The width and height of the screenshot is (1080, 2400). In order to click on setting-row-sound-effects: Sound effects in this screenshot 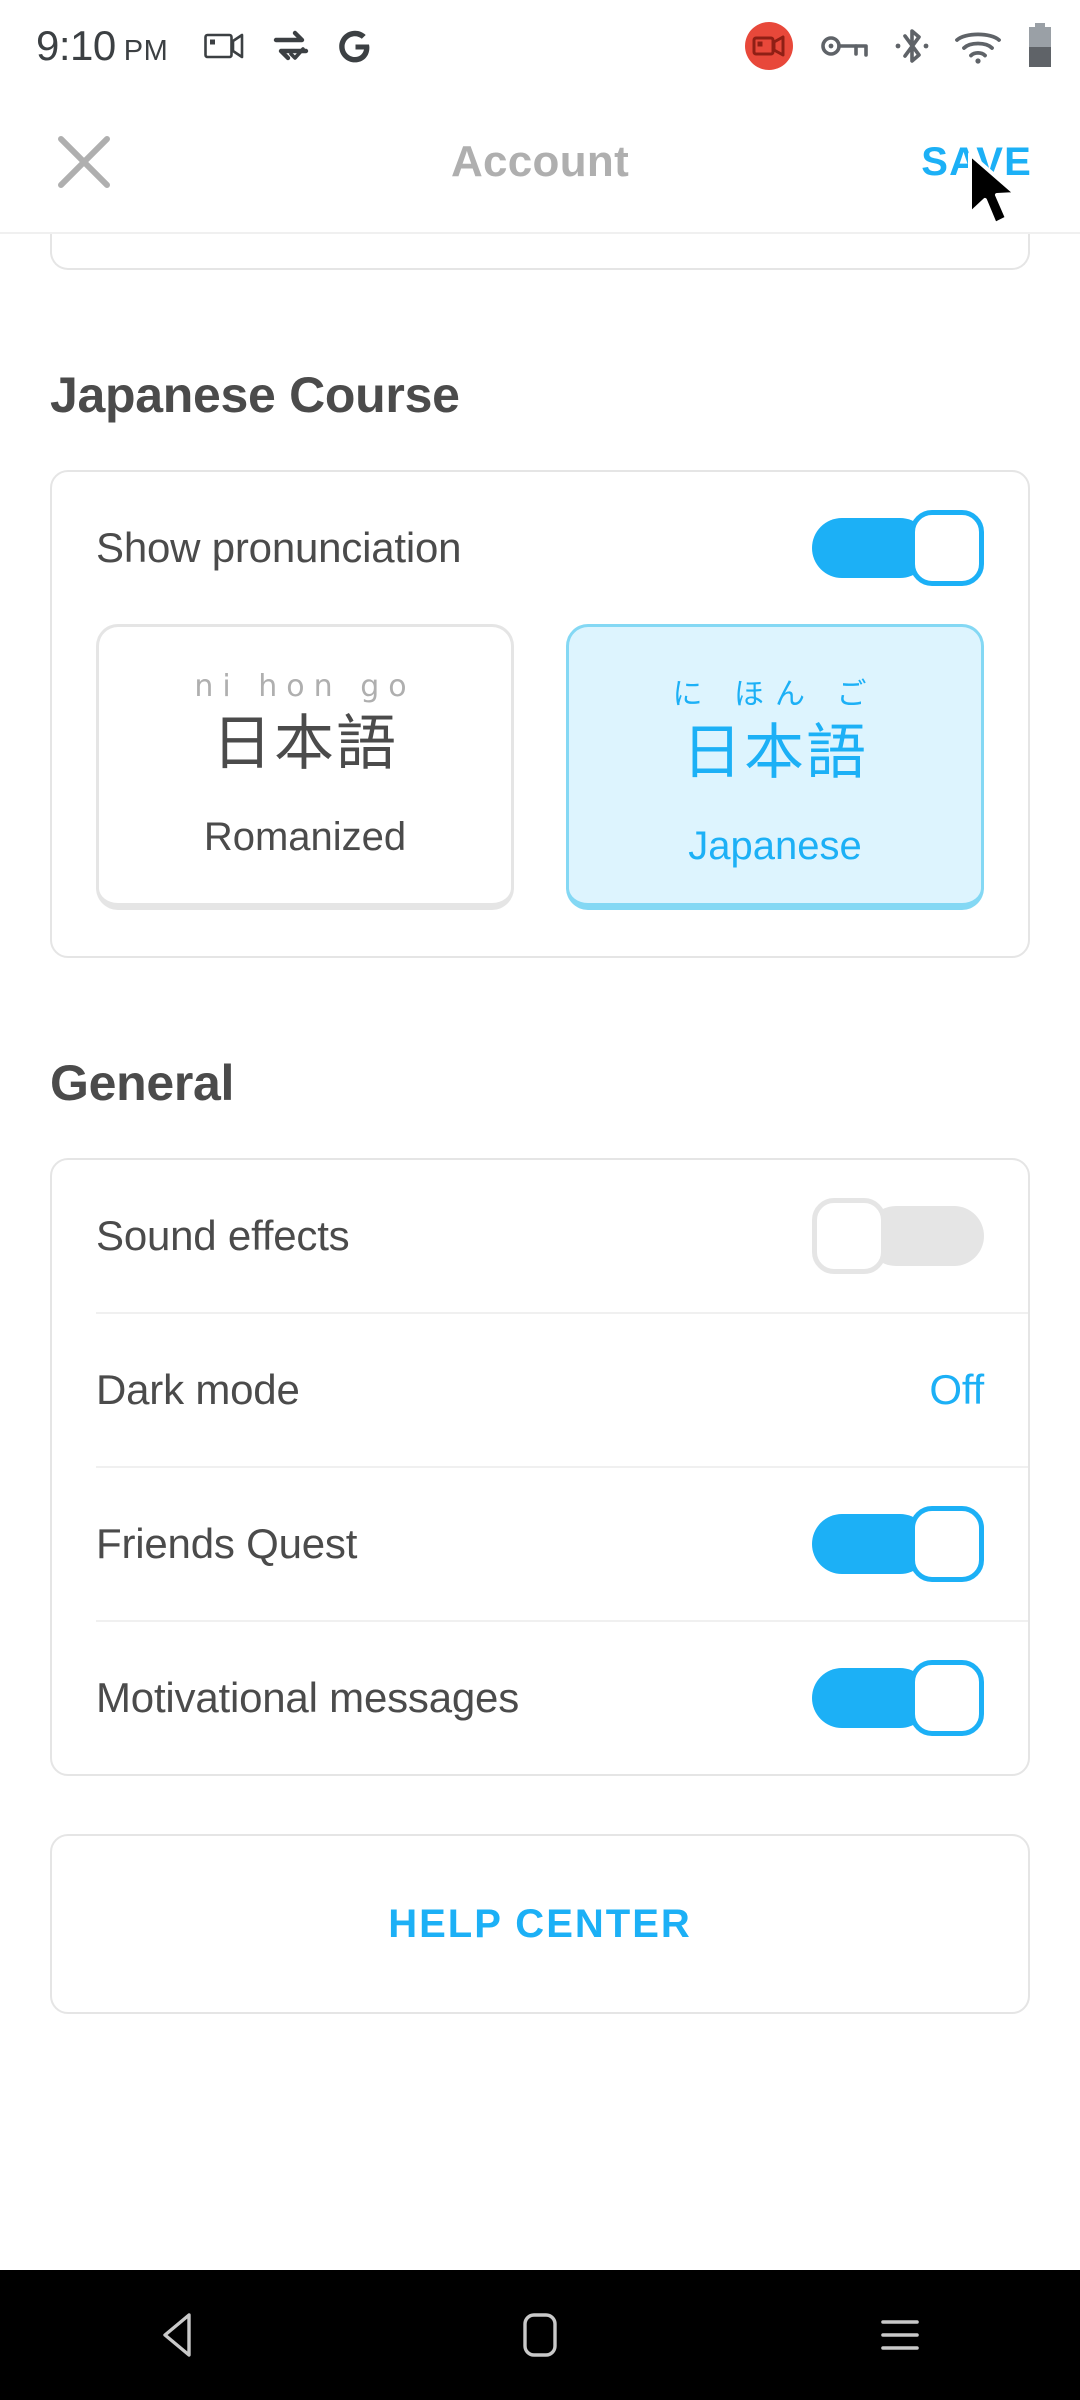, I will do `click(540, 1236)`.